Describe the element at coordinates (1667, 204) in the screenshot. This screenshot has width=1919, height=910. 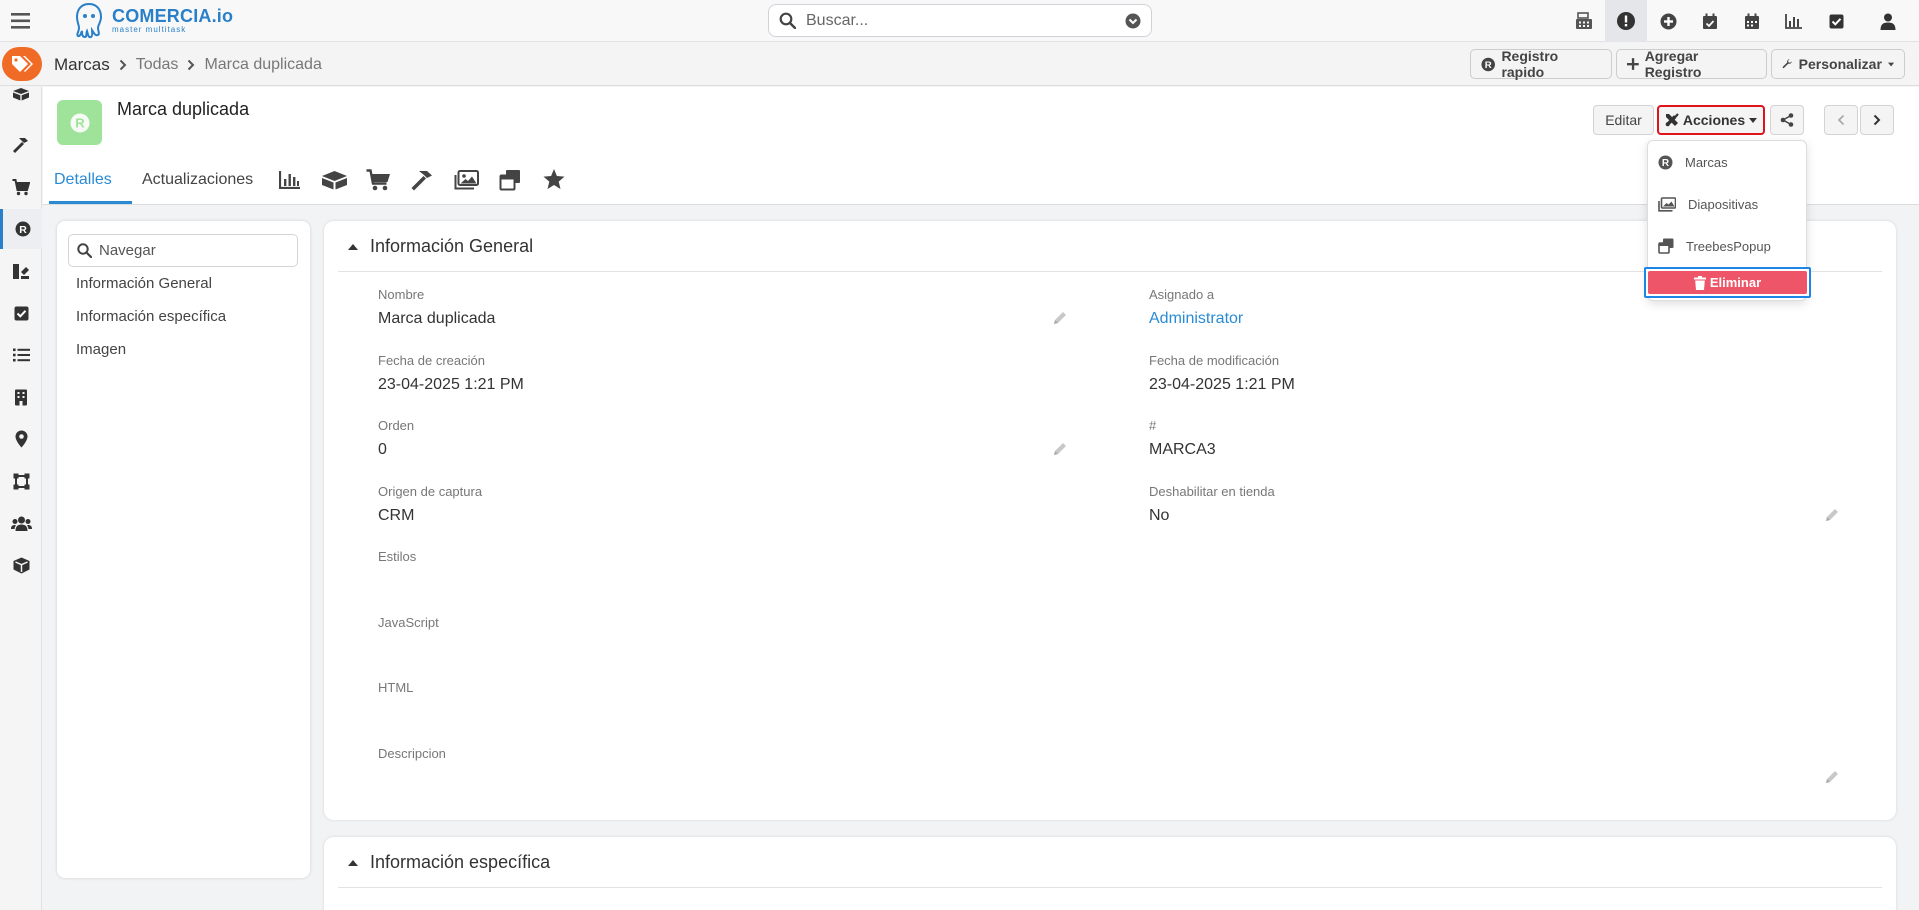
I see `images-icon` at that location.